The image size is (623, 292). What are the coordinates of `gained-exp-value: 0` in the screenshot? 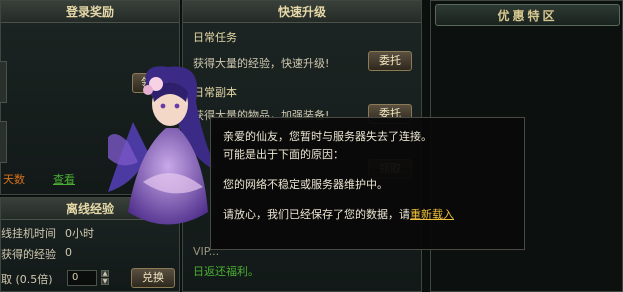 It's located at (68, 252).